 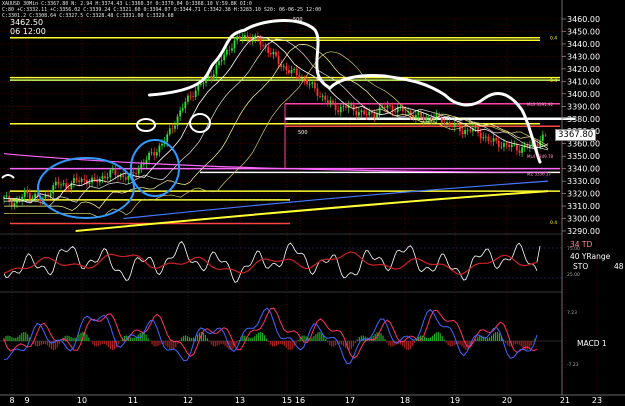 What do you see at coordinates (583, 181) in the screenshot?
I see `price-tick-label: 3330.00` at bounding box center [583, 181].